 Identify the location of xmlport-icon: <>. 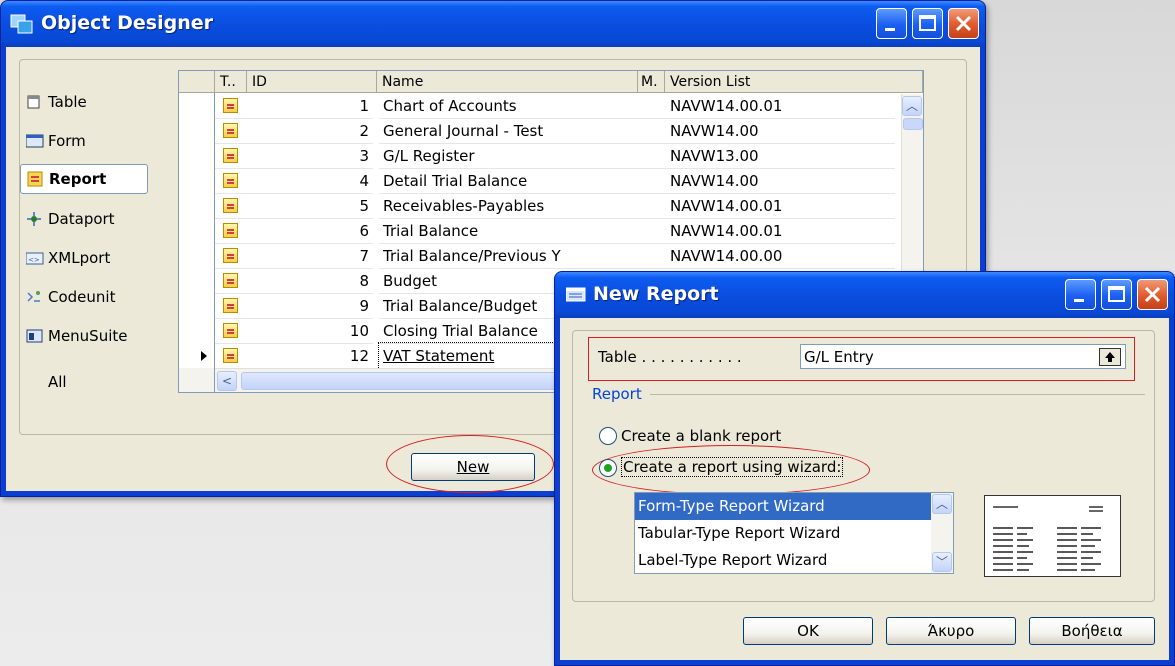
(34, 258).